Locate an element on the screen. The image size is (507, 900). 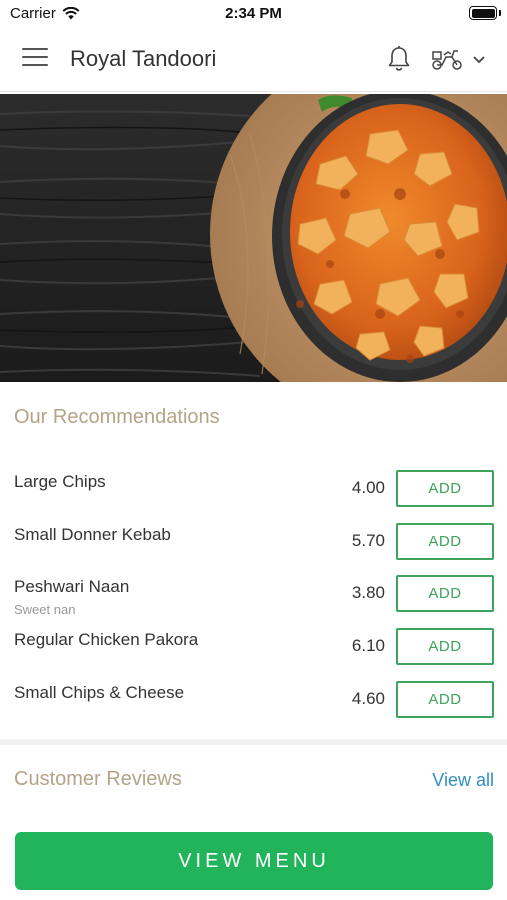
bell-icon is located at coordinates (399, 59).